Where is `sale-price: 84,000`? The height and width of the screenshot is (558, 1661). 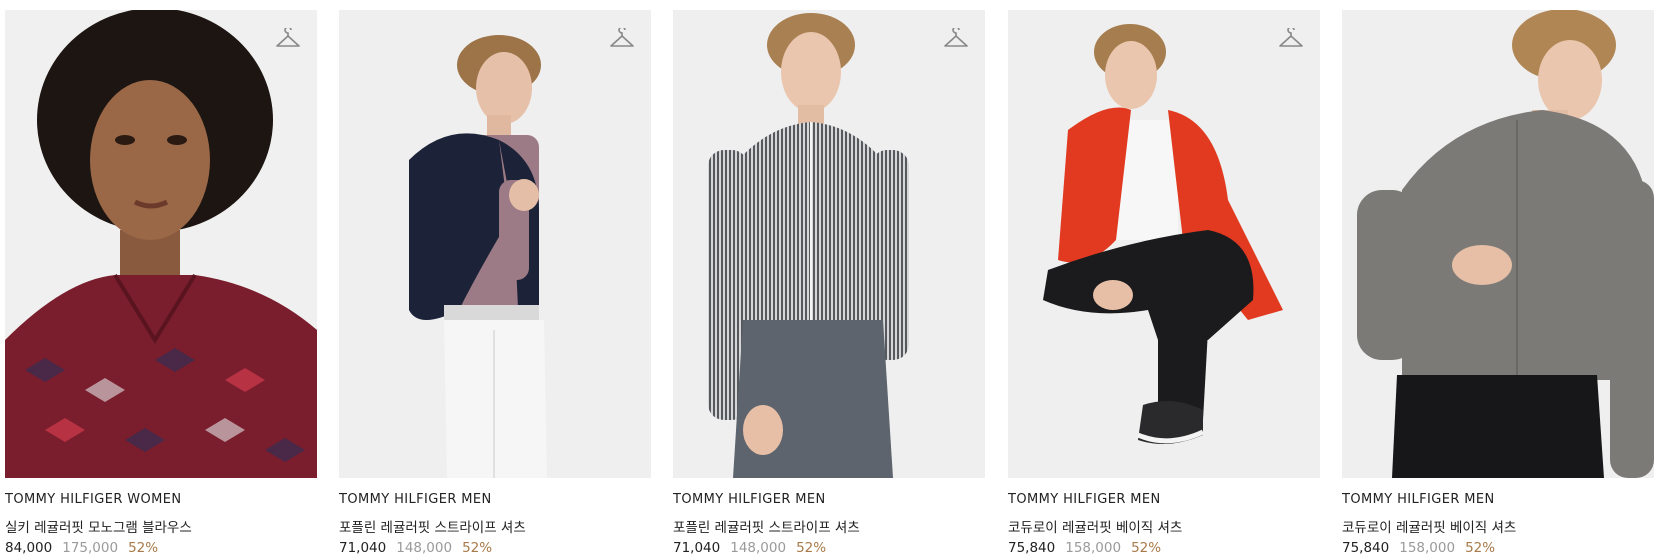 sale-price: 84,000 is located at coordinates (29, 548).